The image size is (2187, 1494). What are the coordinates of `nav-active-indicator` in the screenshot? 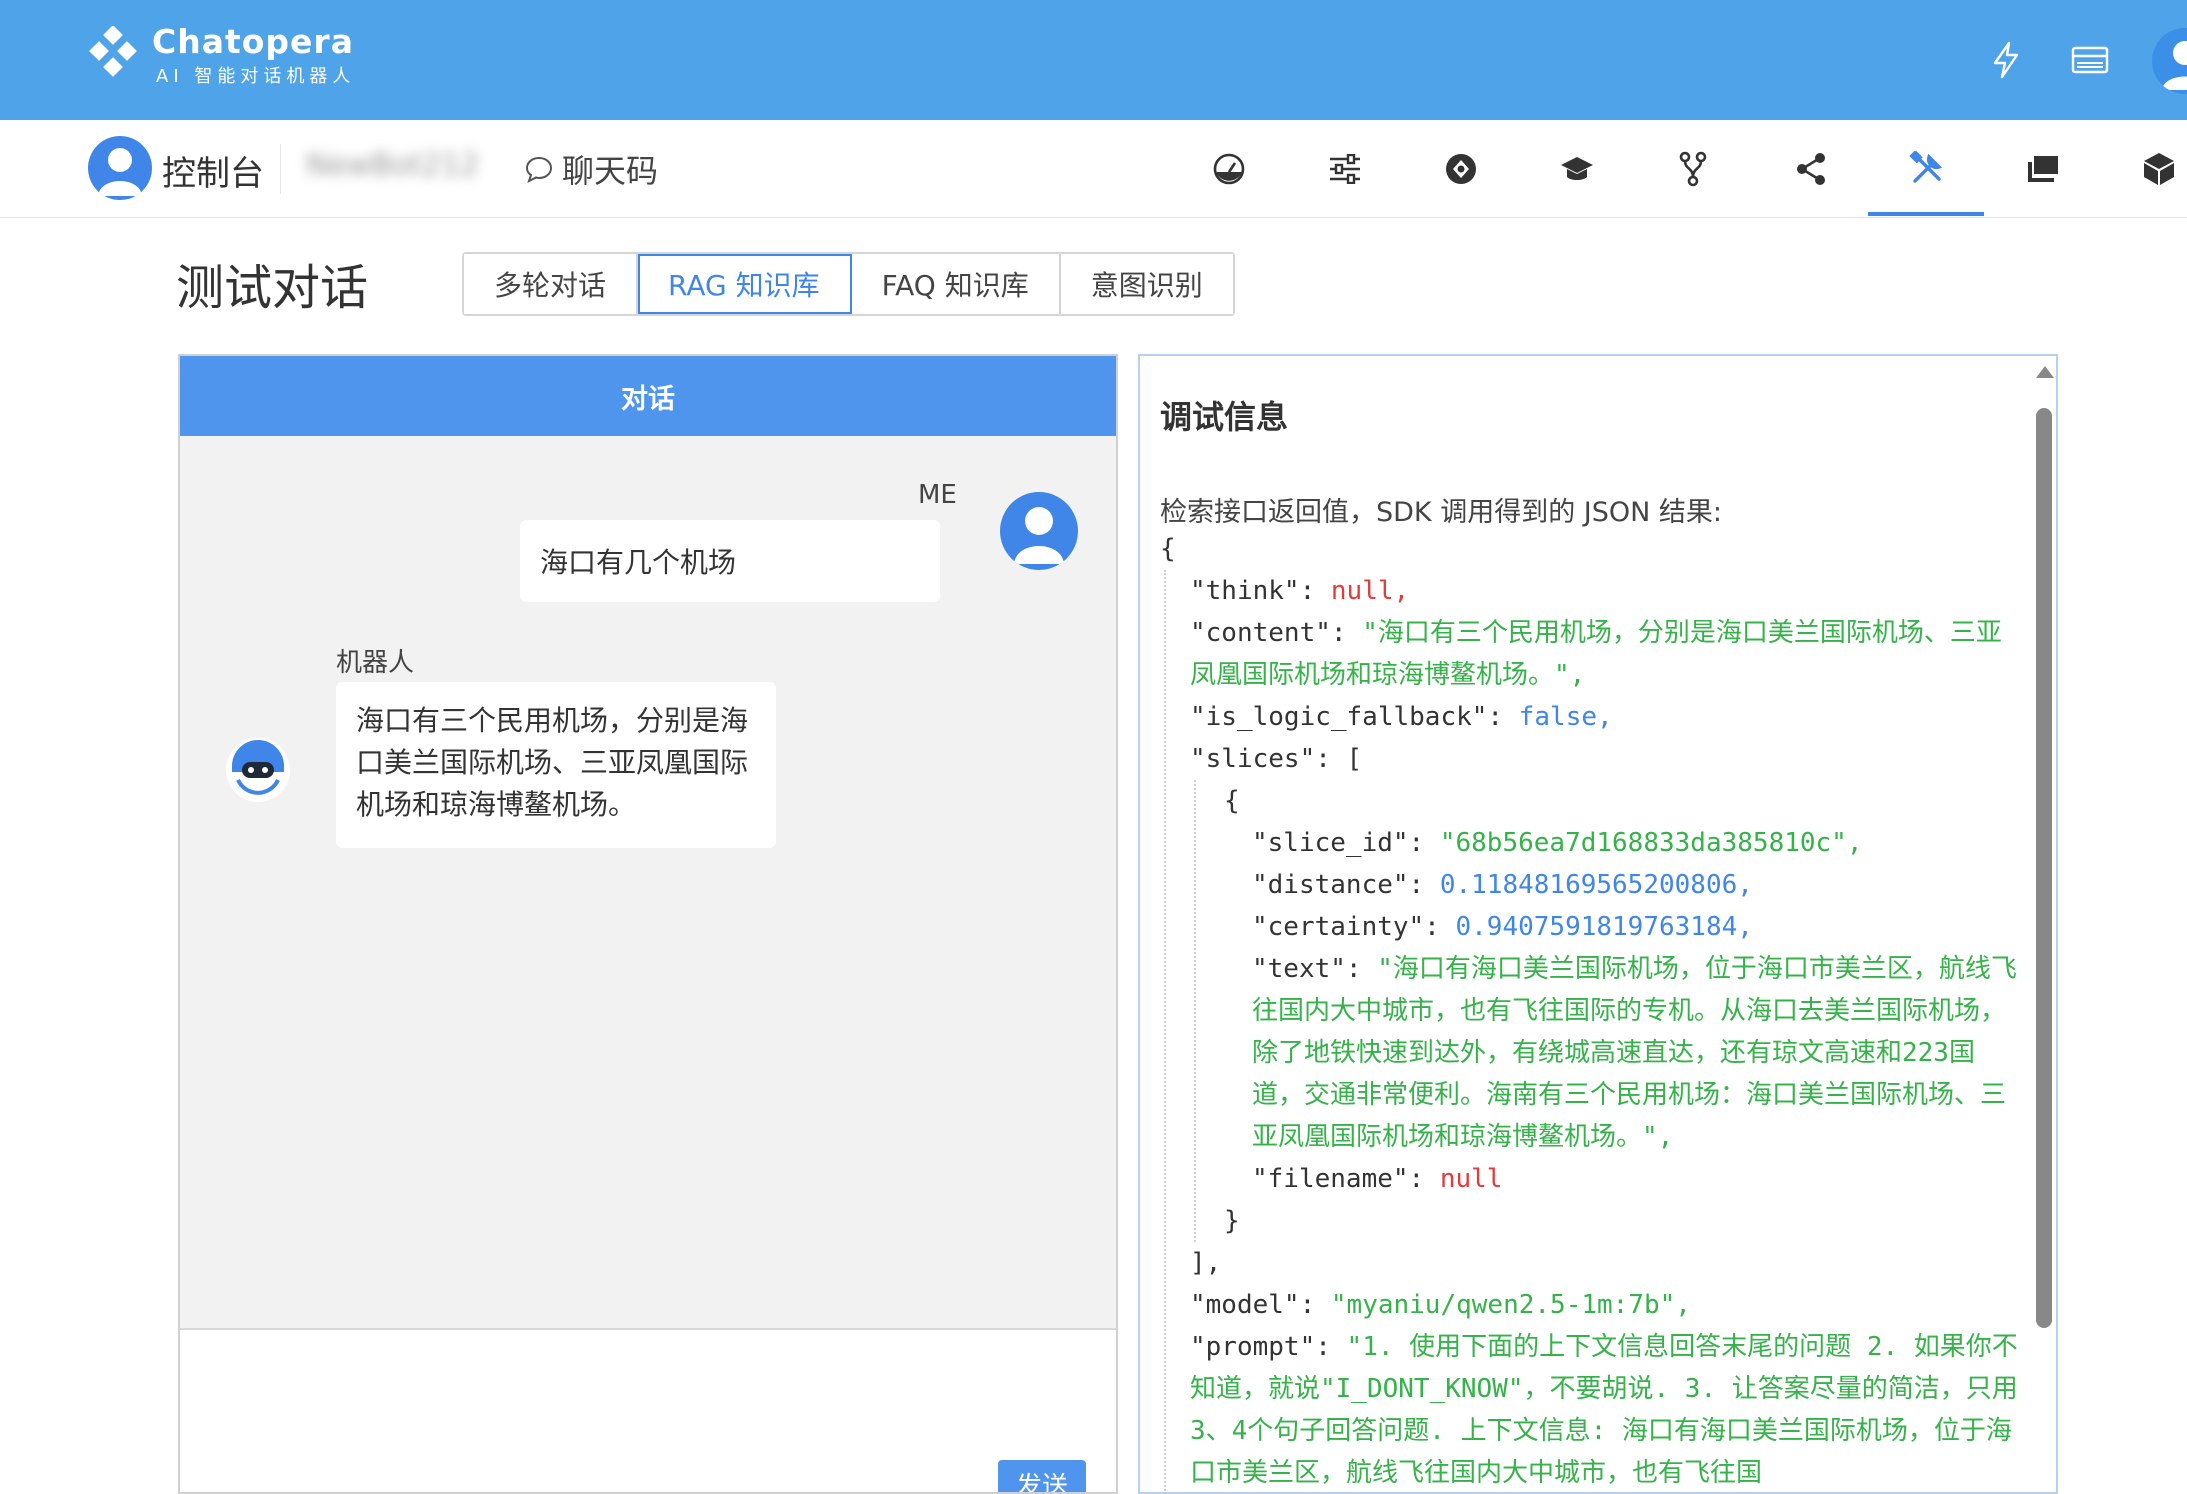 It's located at (1926, 214).